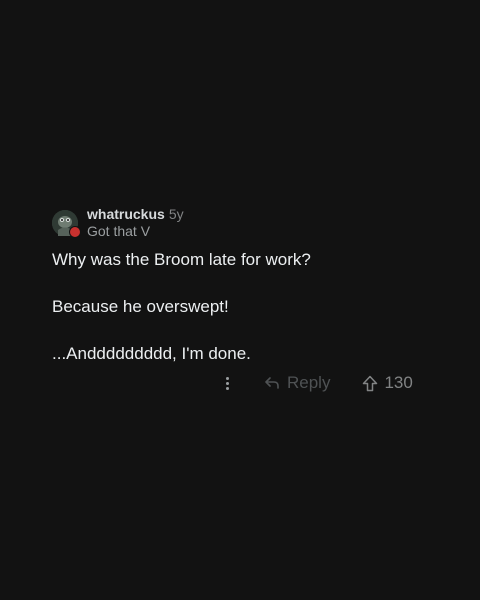  What do you see at coordinates (119, 231) in the screenshot?
I see `user-flair: Got that V` at bounding box center [119, 231].